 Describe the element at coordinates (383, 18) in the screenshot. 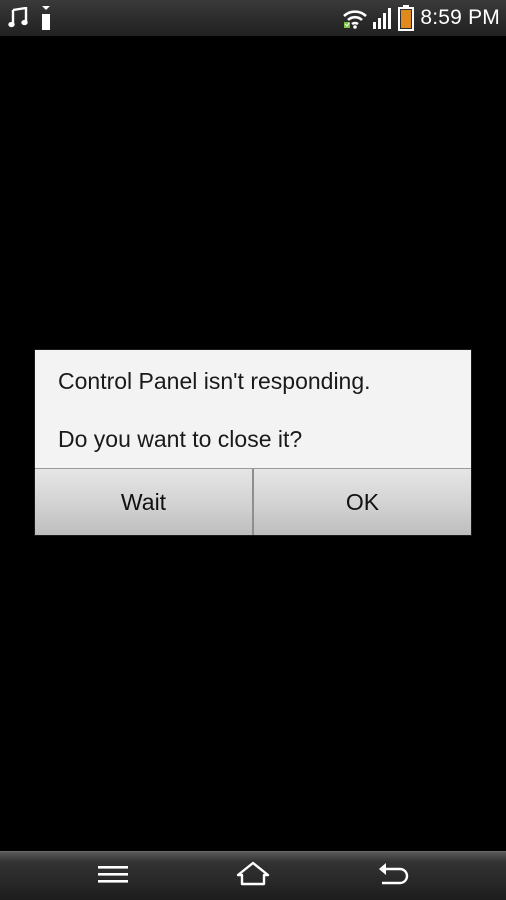

I see `signal-icon` at that location.